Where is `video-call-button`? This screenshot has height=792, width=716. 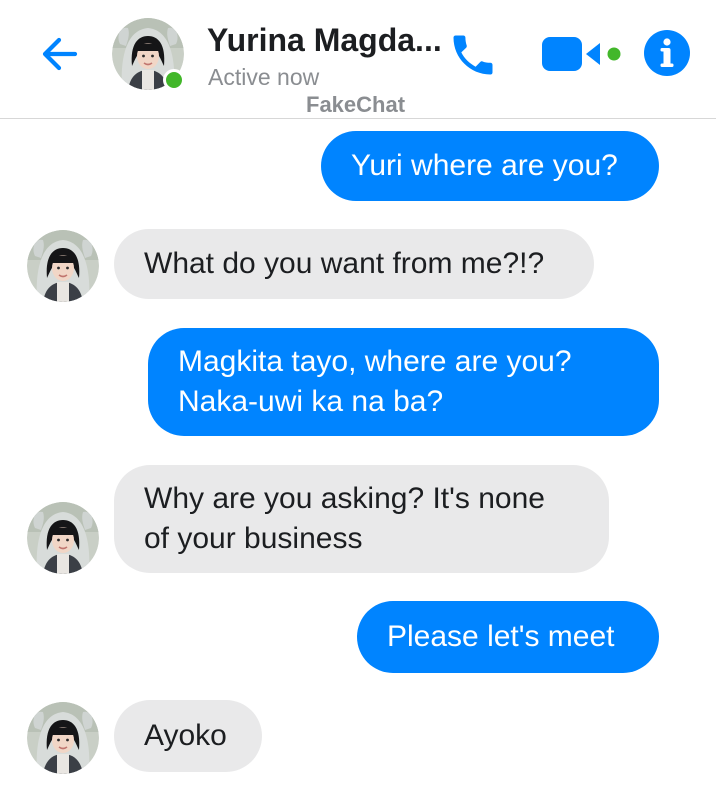
video-call-button is located at coordinates (582, 54).